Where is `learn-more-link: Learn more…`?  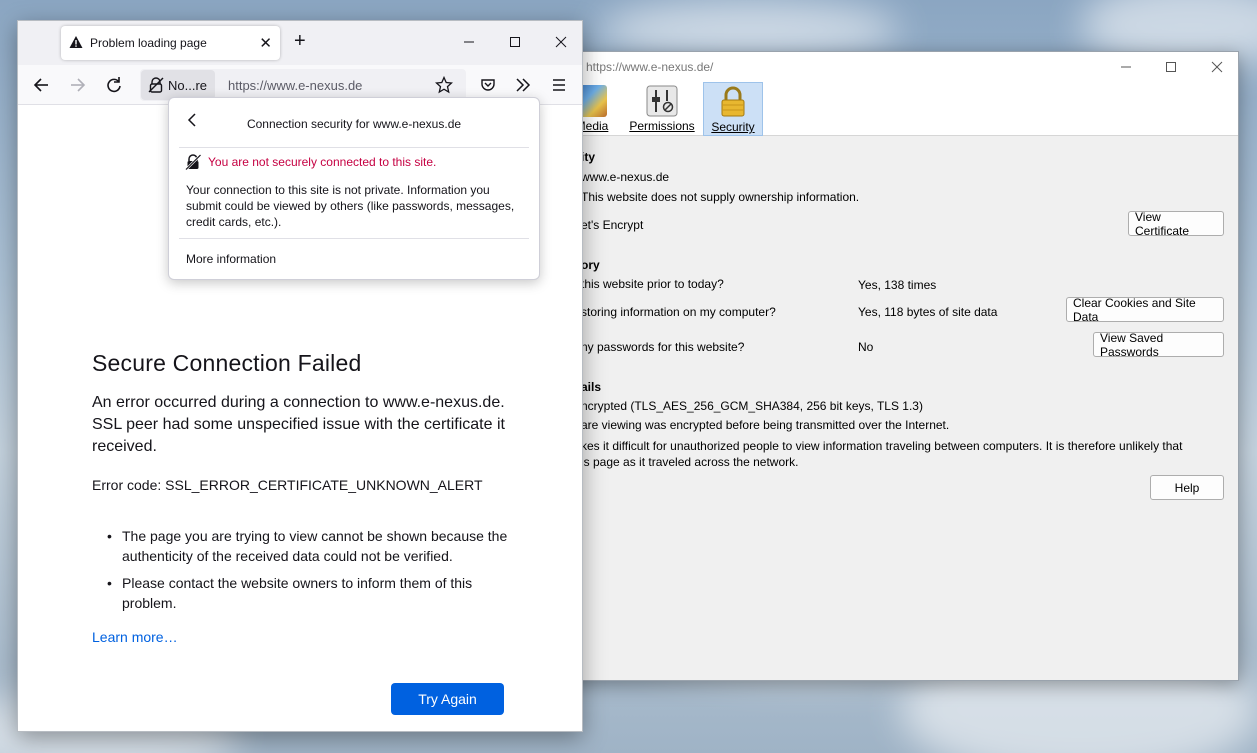 learn-more-link: Learn more… is located at coordinates (135, 637).